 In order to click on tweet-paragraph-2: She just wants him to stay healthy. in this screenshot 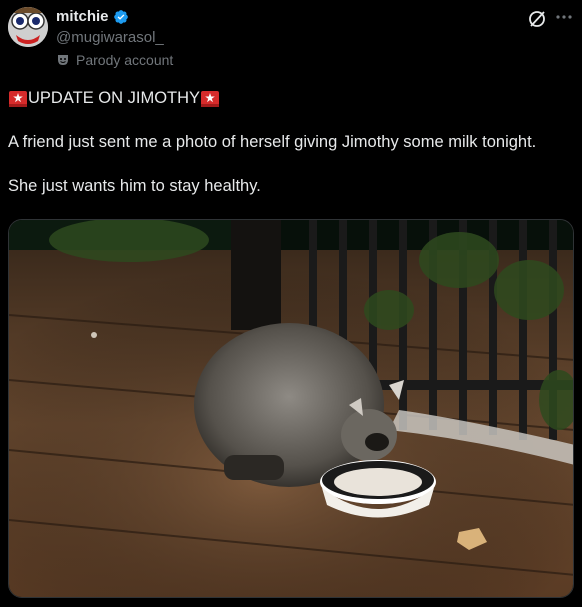, I will do `click(134, 186)`.